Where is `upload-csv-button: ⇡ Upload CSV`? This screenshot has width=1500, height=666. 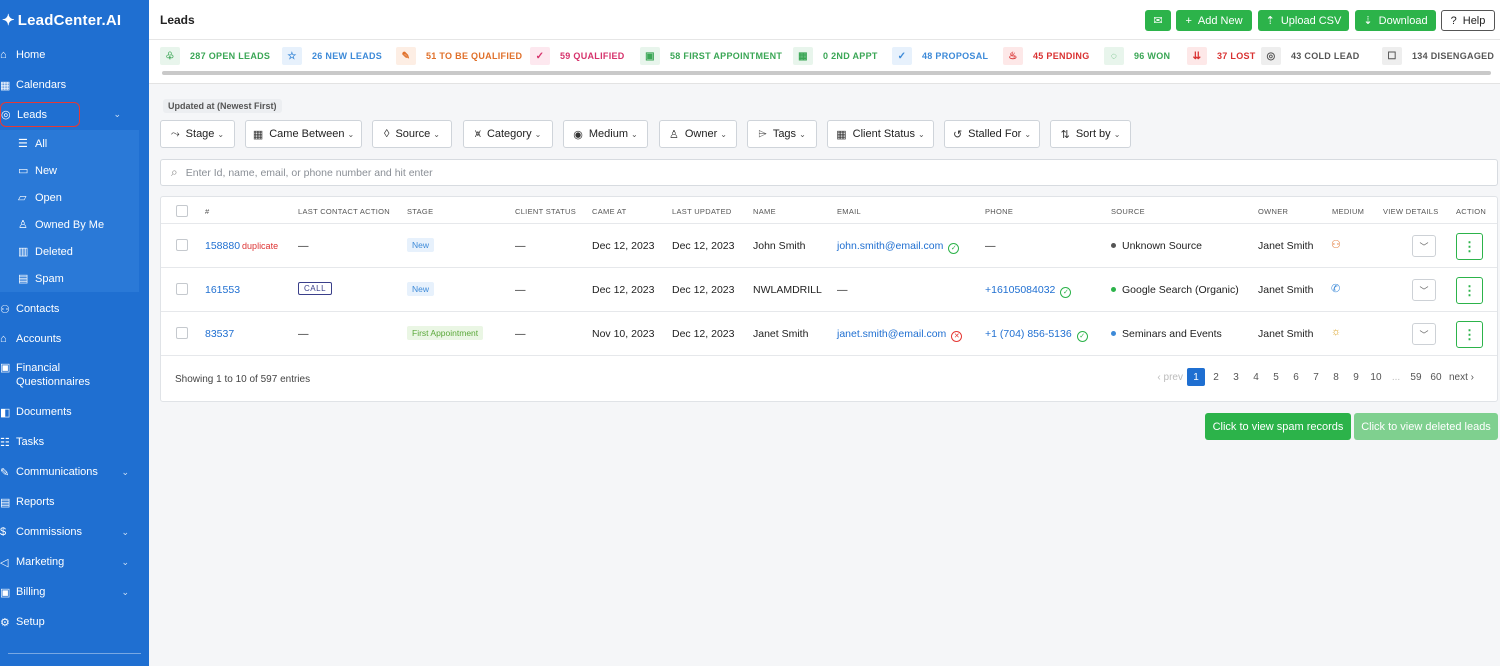
upload-csv-button: ⇡ Upload CSV is located at coordinates (1303, 20).